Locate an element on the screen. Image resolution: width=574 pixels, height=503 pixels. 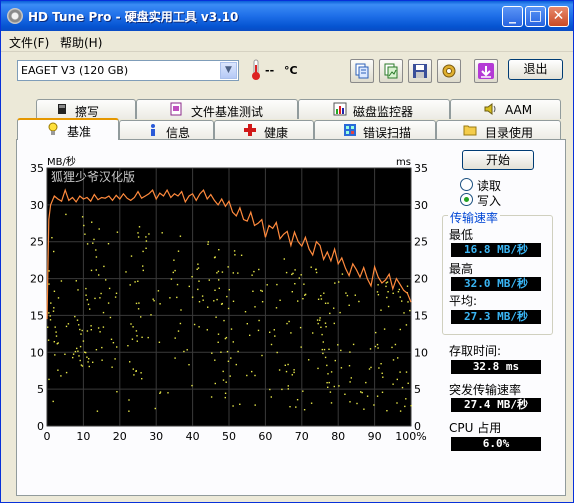
minimize-button: _ is located at coordinates (512, 16).